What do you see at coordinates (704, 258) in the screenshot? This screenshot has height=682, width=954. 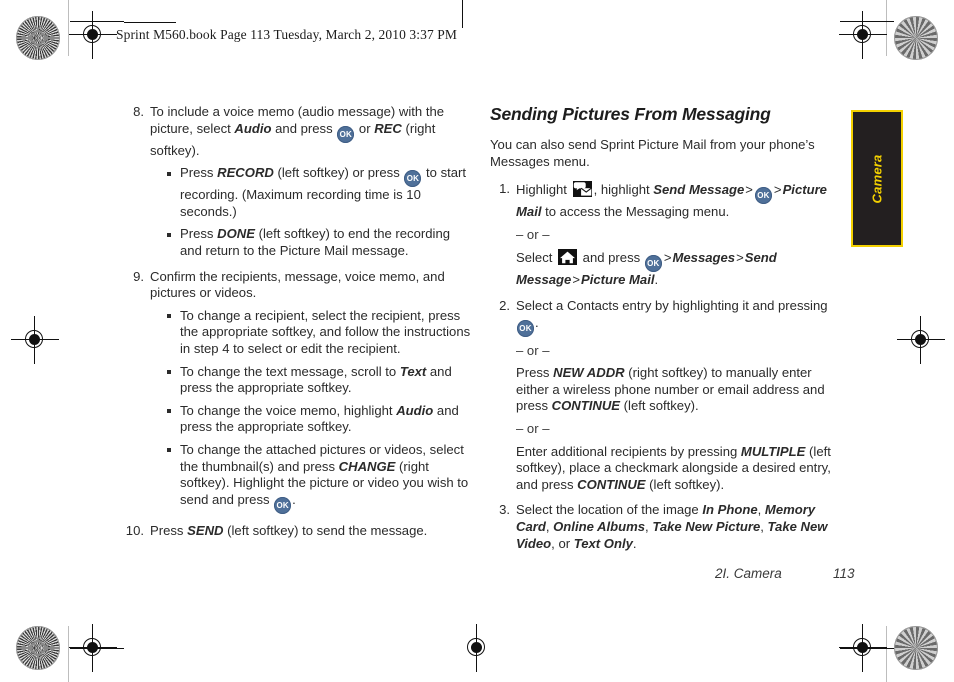 I see `ui-keyword: Messages` at bounding box center [704, 258].